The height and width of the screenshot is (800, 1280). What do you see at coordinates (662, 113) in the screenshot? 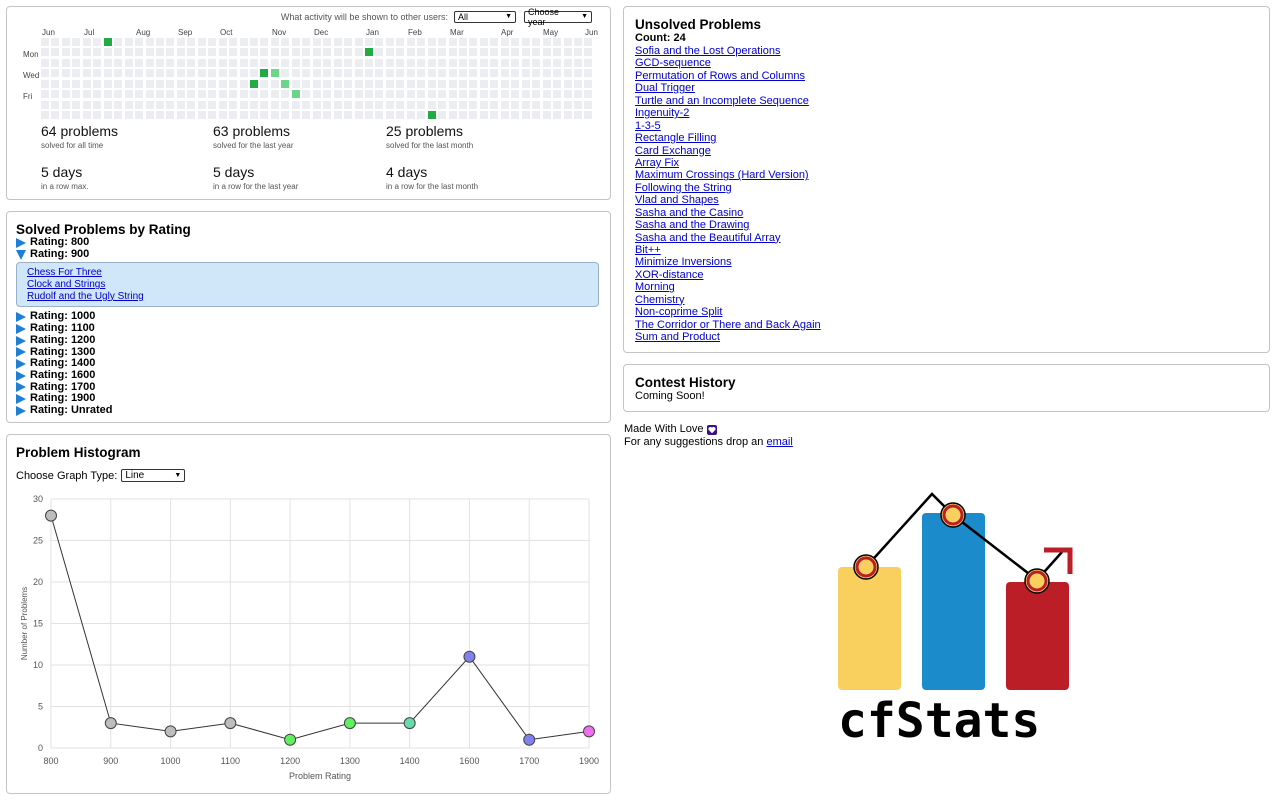
I see `unsolved-problem-link: Ingenuity-2` at bounding box center [662, 113].